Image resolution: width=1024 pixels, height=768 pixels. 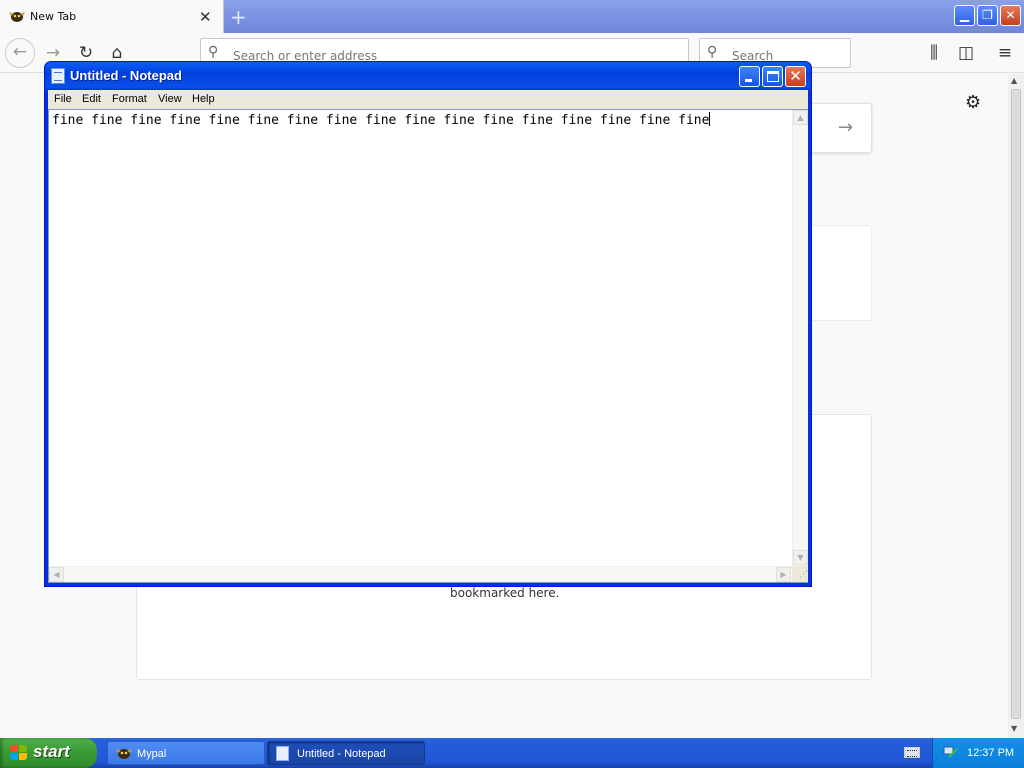 What do you see at coordinates (63, 99) in the screenshot?
I see `menu-file: File` at bounding box center [63, 99].